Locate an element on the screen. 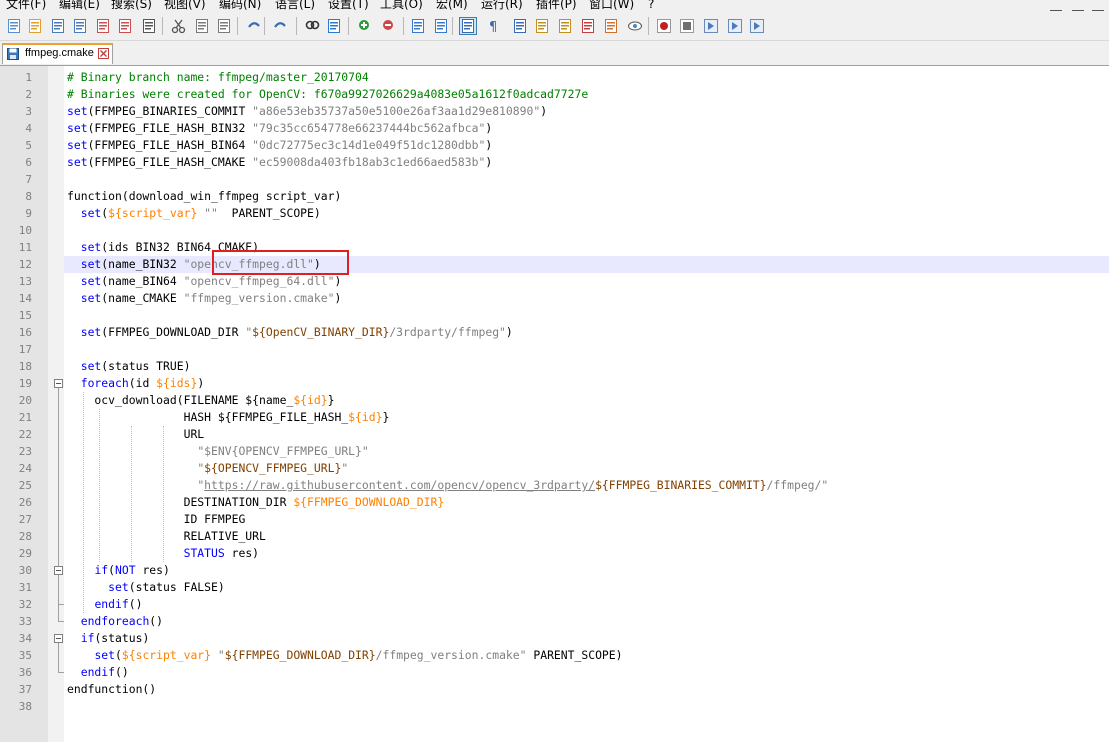  save-all-icon is located at coordinates (80, 26).